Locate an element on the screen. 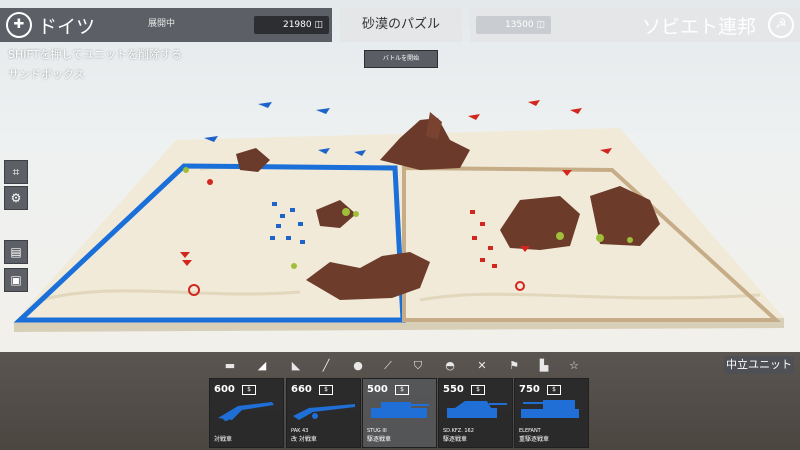  unit-card-selected: 500 $ STUG III 駆逐戦車 is located at coordinates (399, 413).